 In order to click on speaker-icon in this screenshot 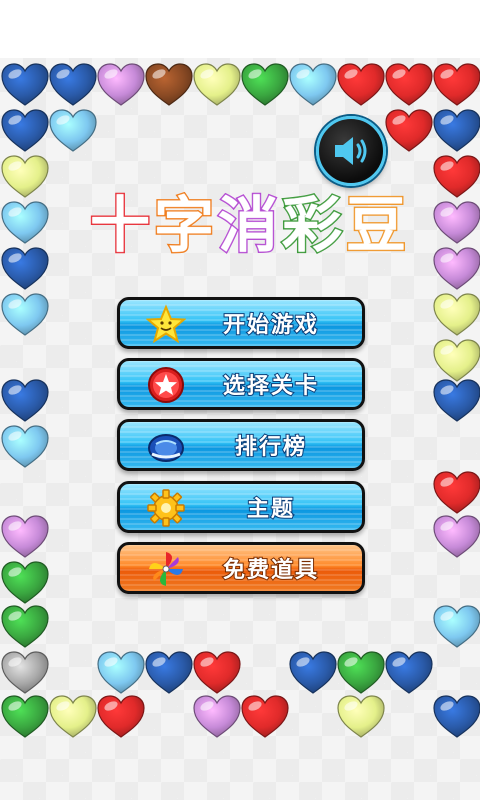, I will do `click(351, 151)`.